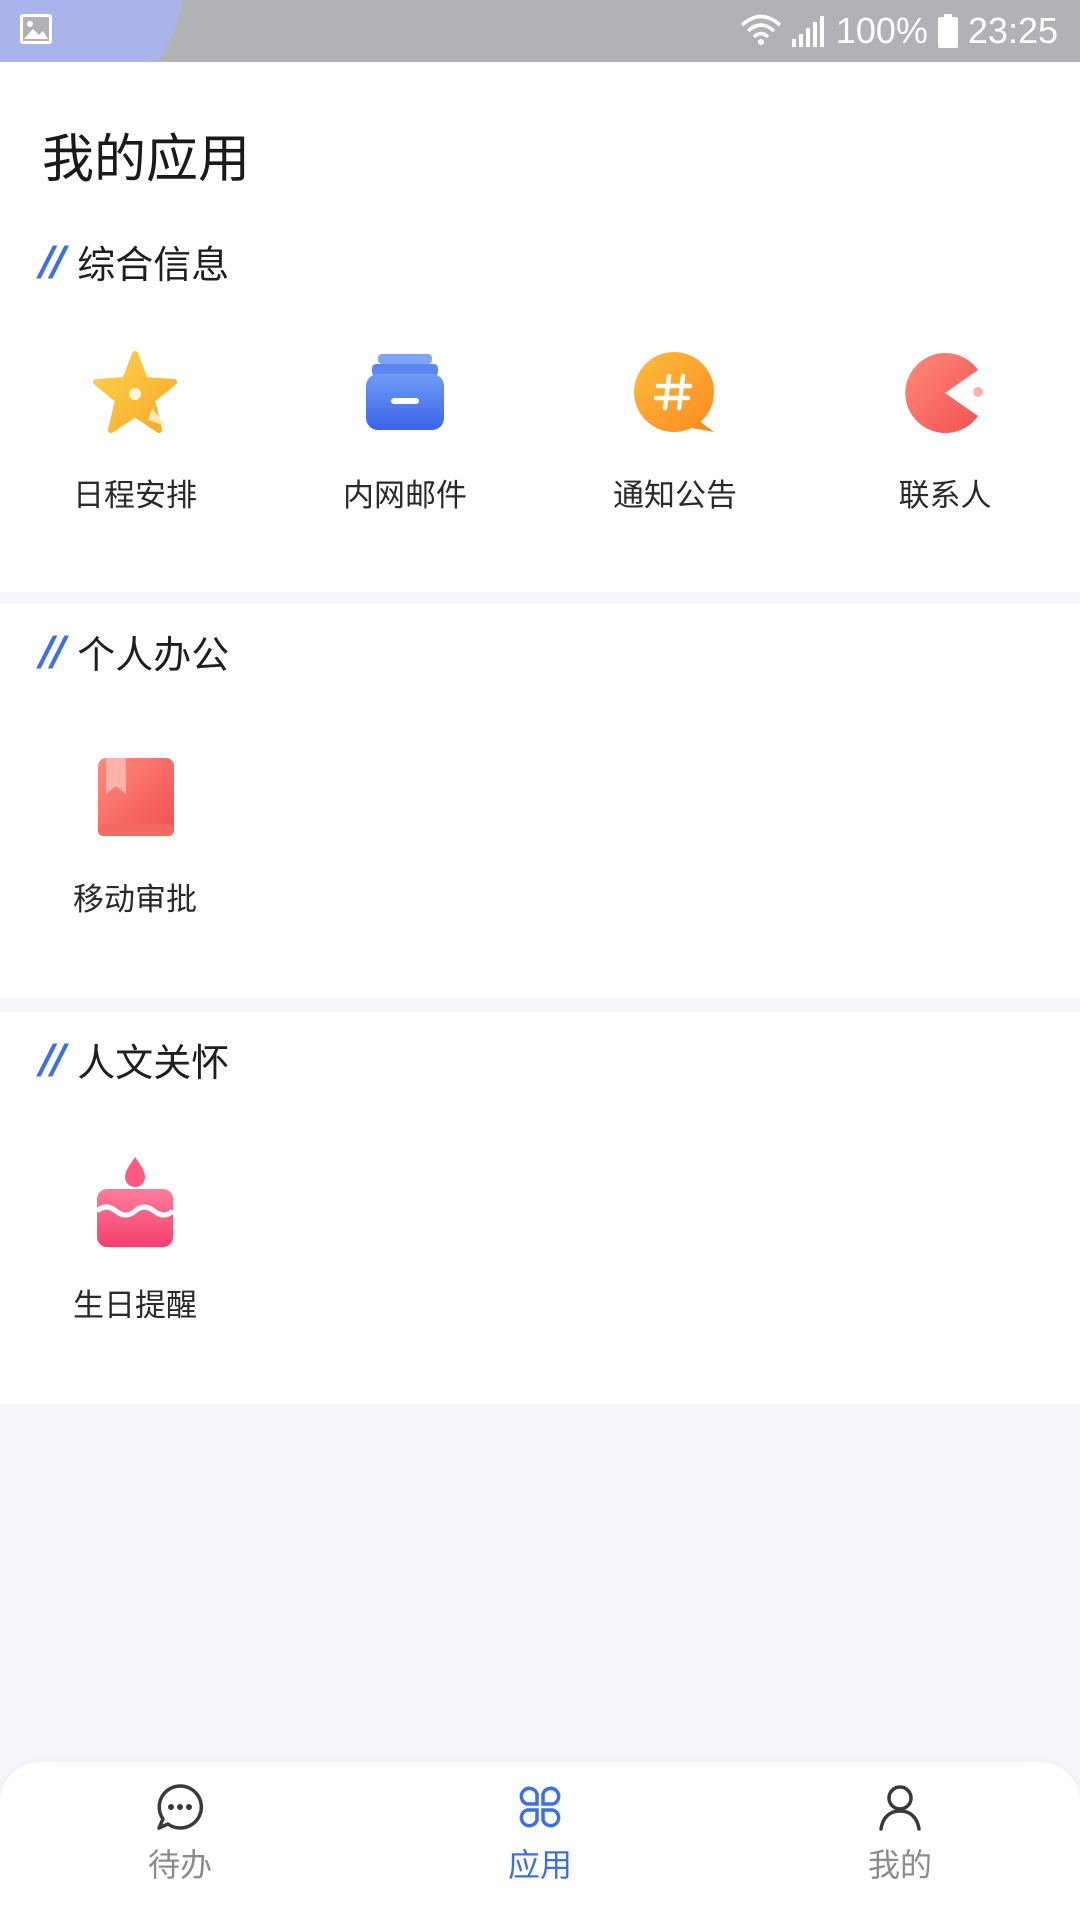  I want to click on app-schedule: 日程安排, so click(135, 431).